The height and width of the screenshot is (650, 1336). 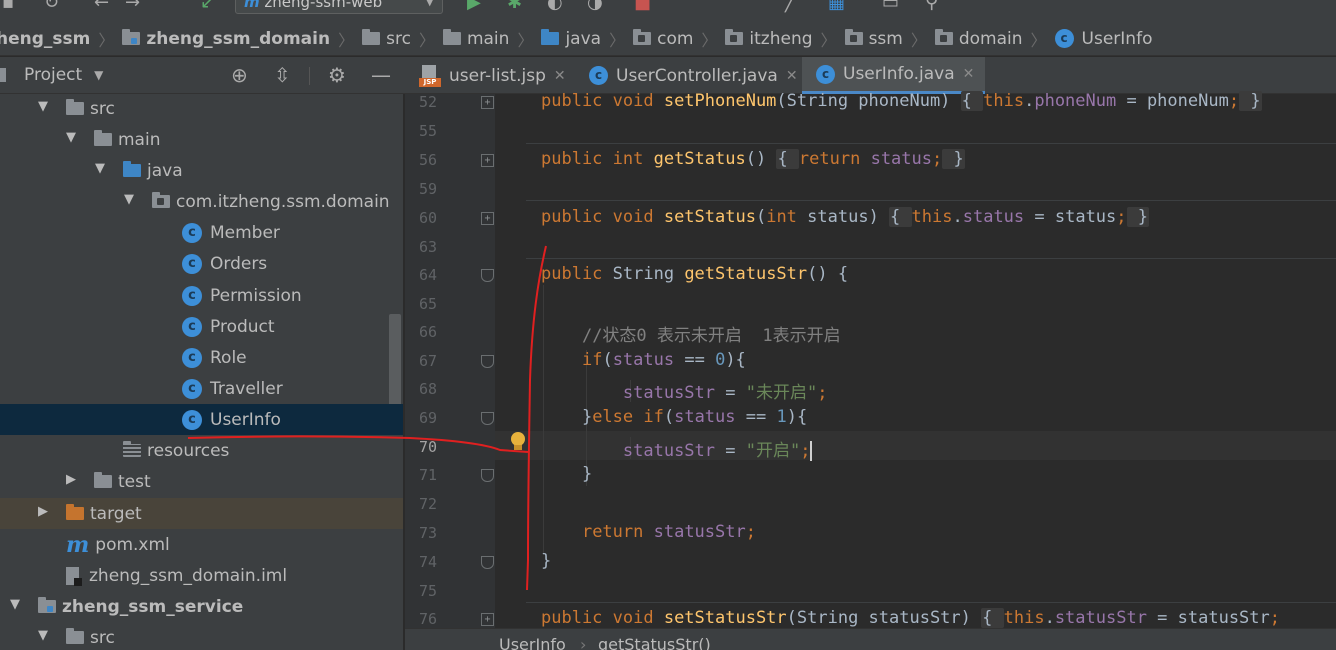 I want to click on lightbulb-icon, so click(x=518, y=443).